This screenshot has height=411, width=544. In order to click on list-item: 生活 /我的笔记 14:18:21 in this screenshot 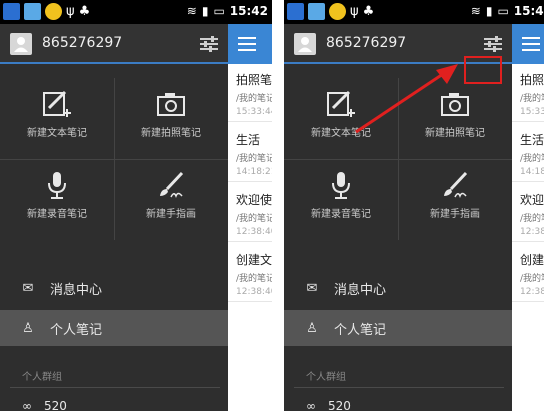, I will do `click(250, 154)`.